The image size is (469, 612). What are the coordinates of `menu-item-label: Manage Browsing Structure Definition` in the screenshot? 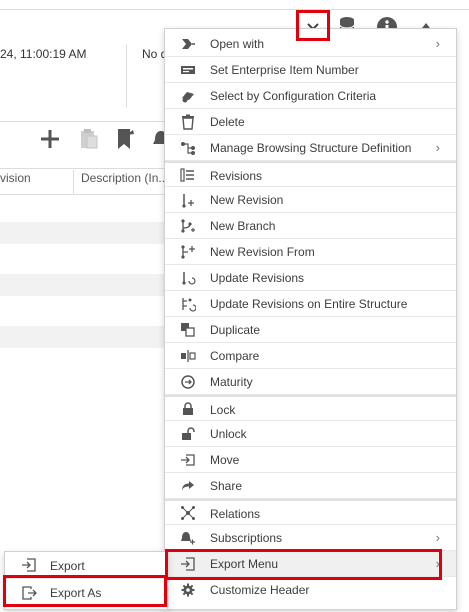 It's located at (311, 148).